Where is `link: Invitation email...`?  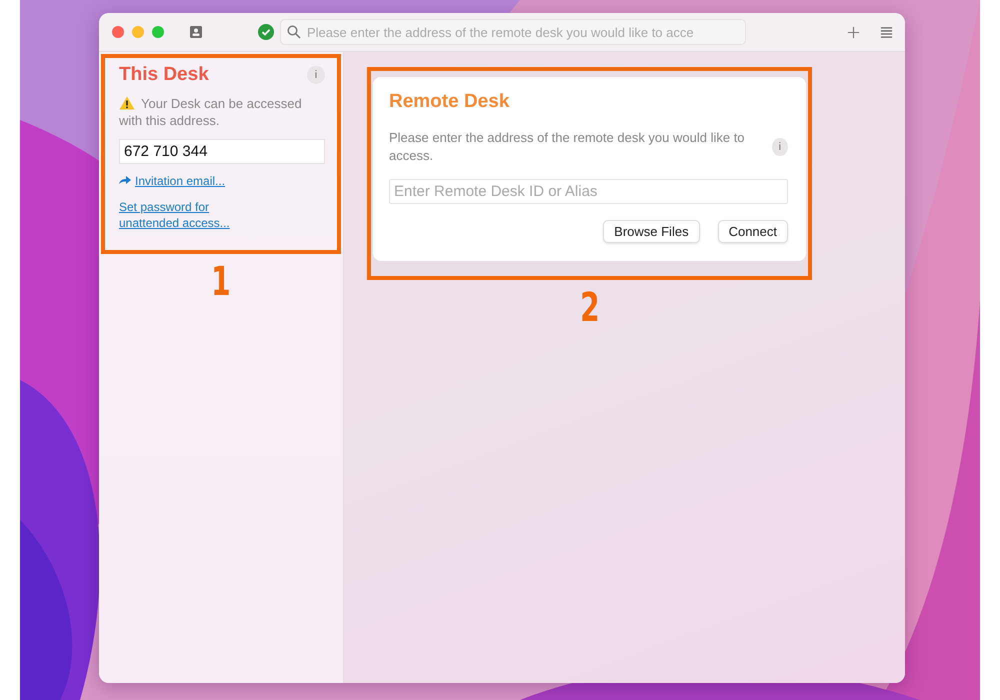 link: Invitation email... is located at coordinates (180, 181).